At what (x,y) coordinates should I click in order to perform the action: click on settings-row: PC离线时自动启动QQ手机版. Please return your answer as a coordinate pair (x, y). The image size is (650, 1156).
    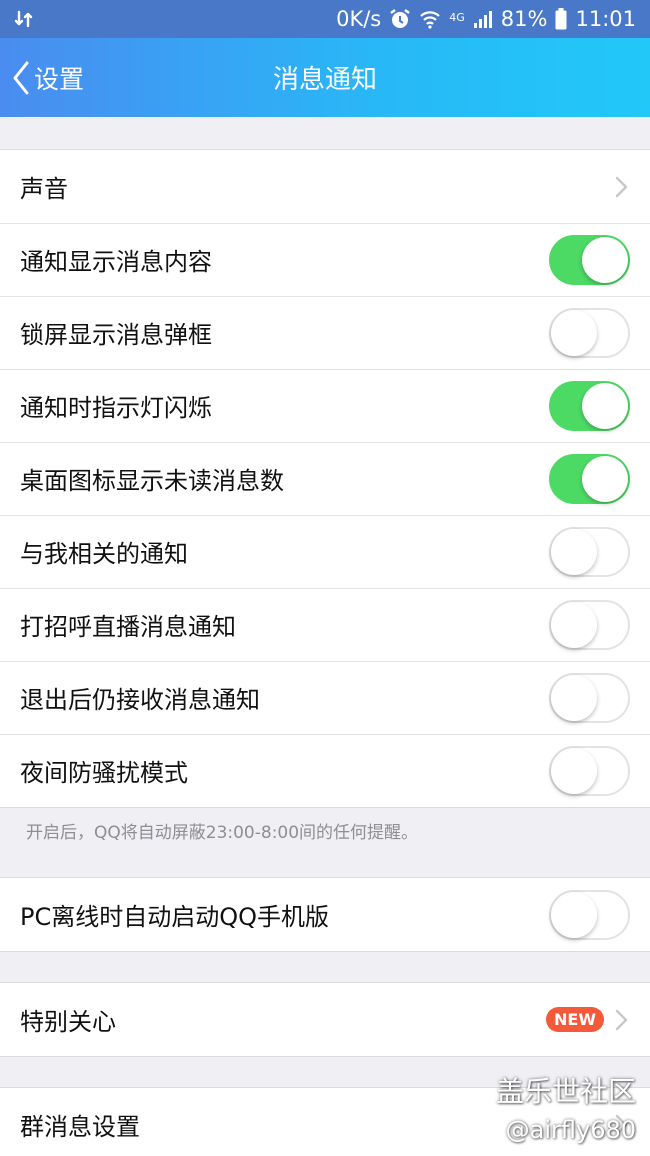
    Looking at the image, I should click on (325, 914).